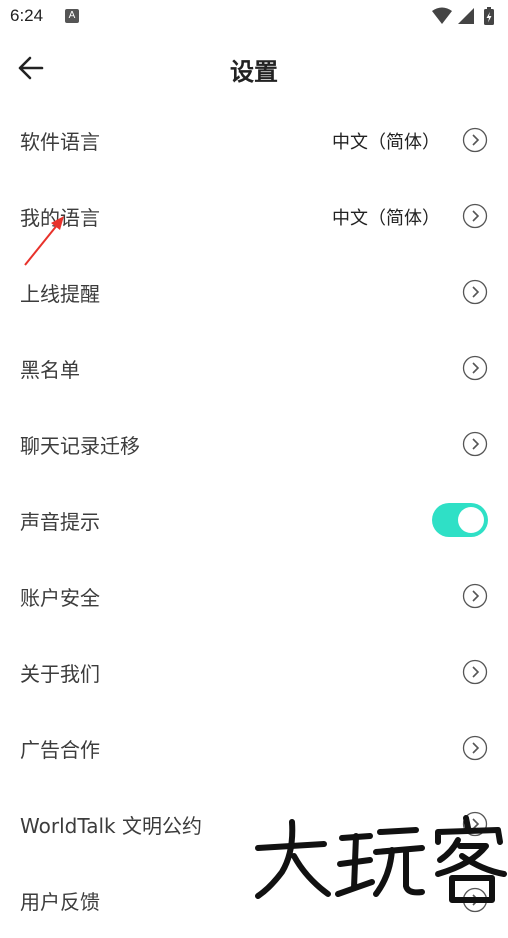 The width and height of the screenshot is (508, 938). What do you see at coordinates (254, 672) in the screenshot?
I see `setting-about-us: 关于我们` at bounding box center [254, 672].